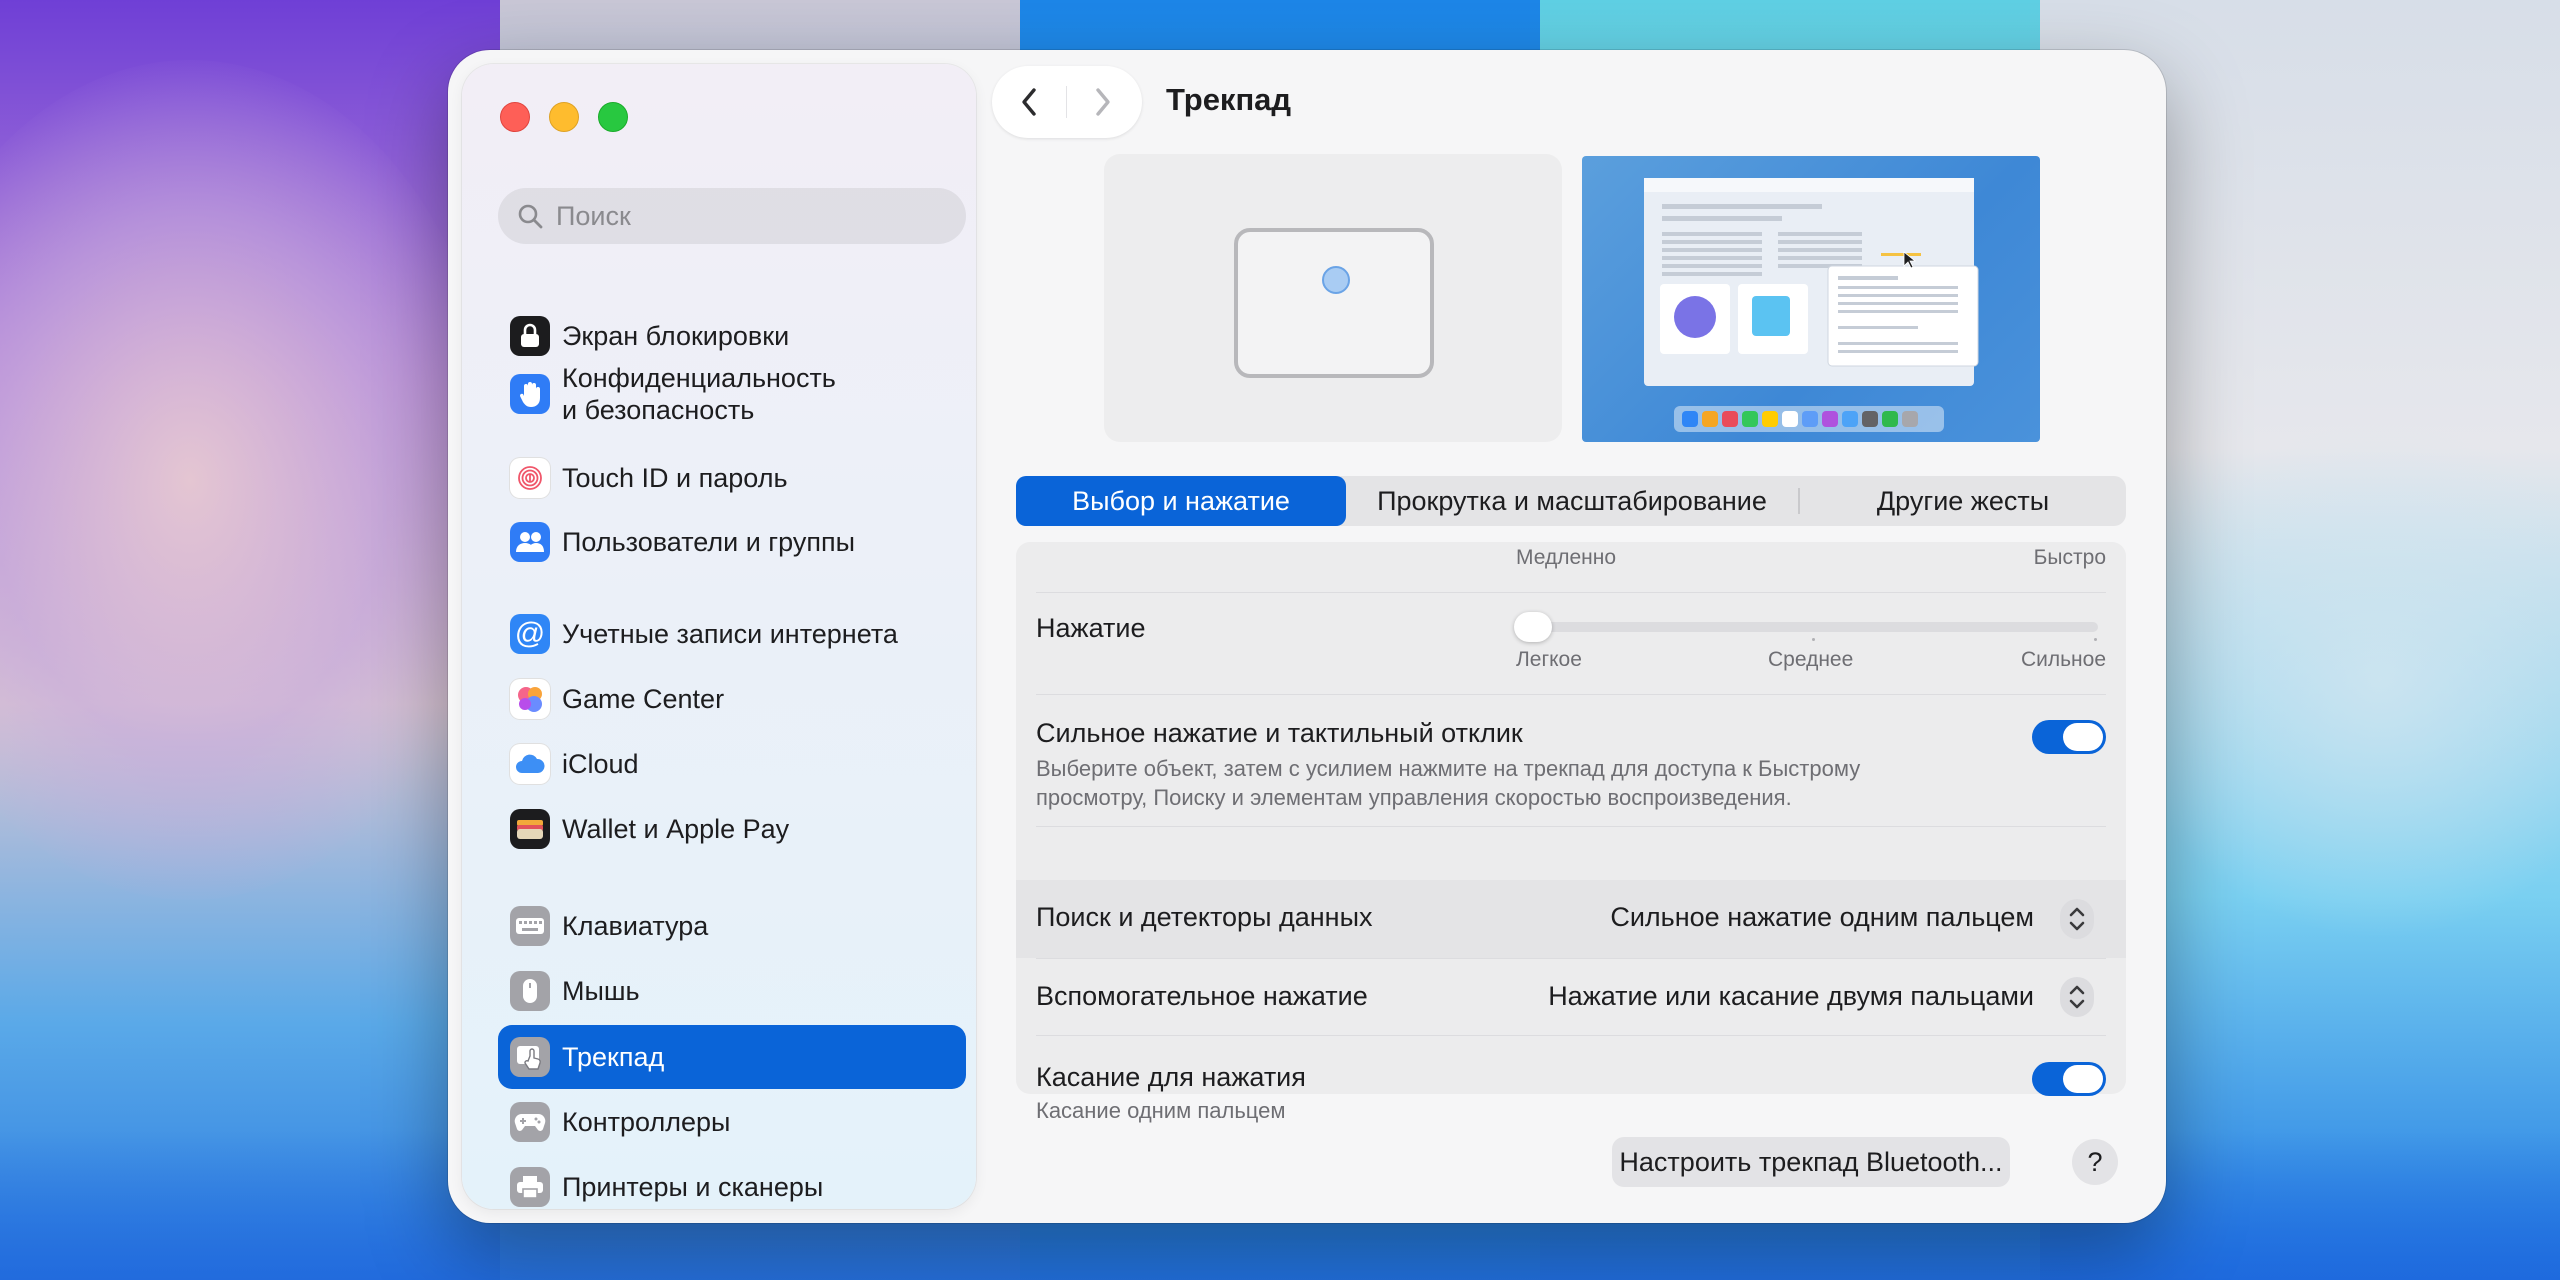 This screenshot has width=2560, height=1280. Describe the element at coordinates (1813, 627) in the screenshot. I see `click-pressure-slider` at that location.